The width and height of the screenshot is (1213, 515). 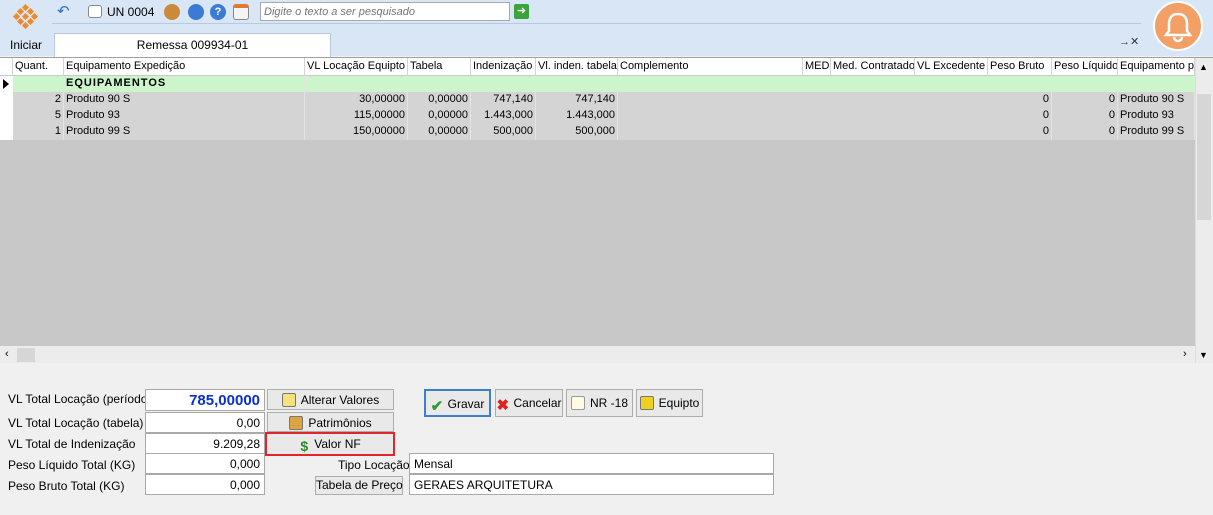 I want to click on col-header-peso-bruto: Peso Bruto, so click(x=1020, y=67).